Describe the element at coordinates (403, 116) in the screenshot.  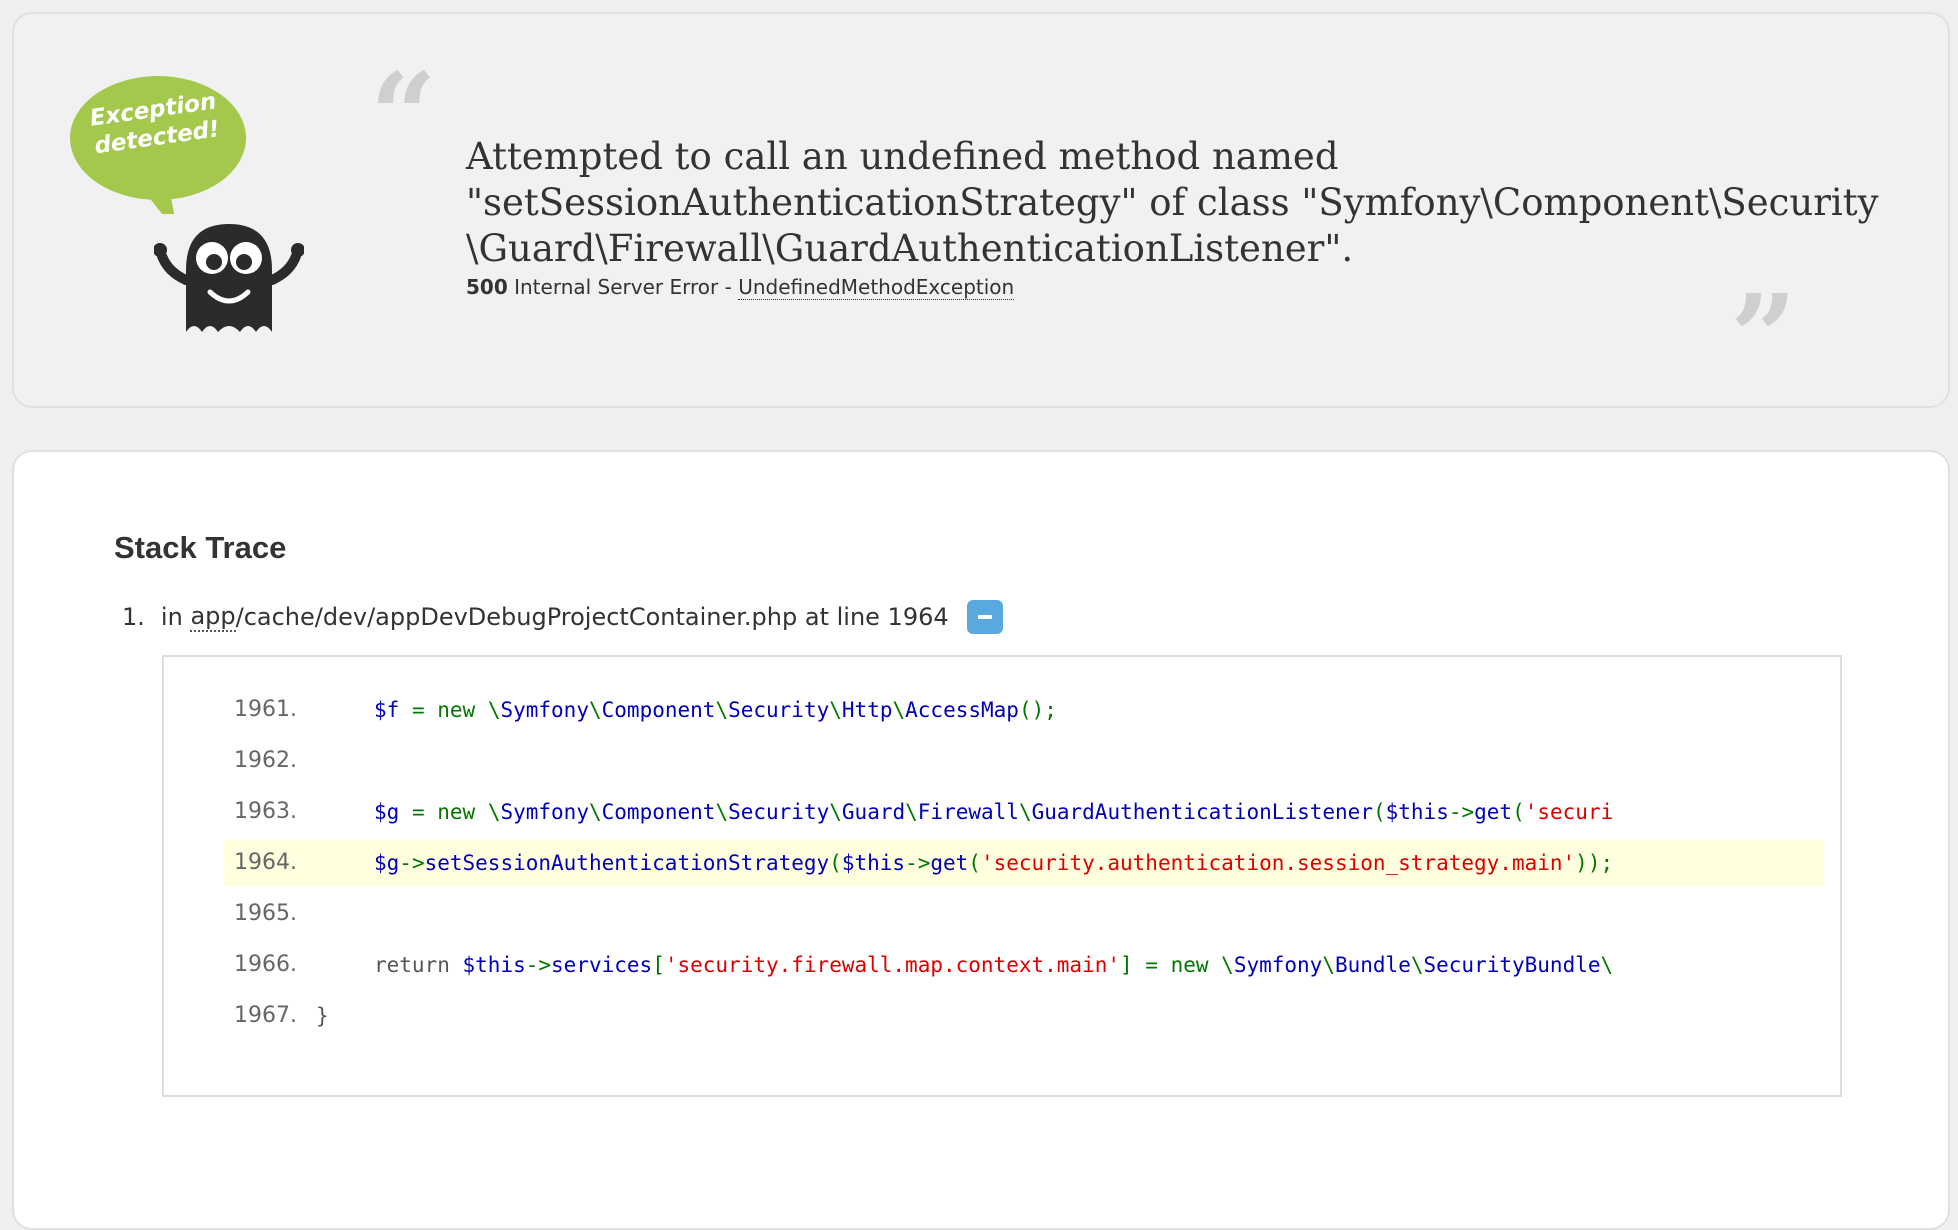
I see `open-quote-icon: “` at that location.